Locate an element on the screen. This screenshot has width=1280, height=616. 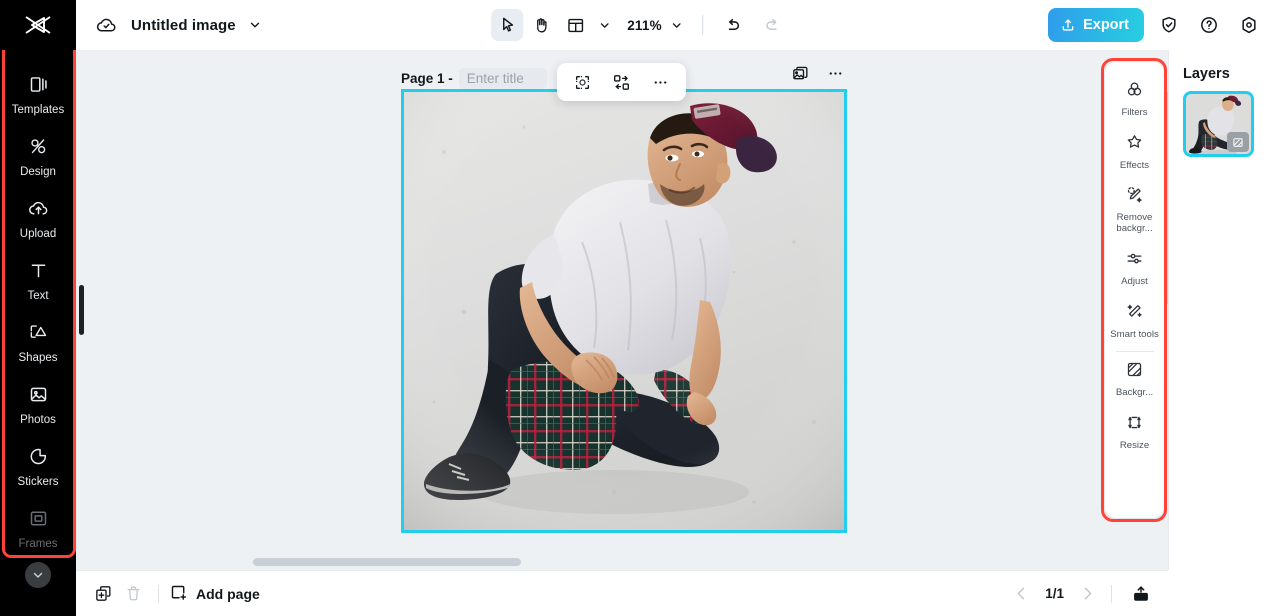
sidebar-item-label: Frames is located at coordinates (38, 543).